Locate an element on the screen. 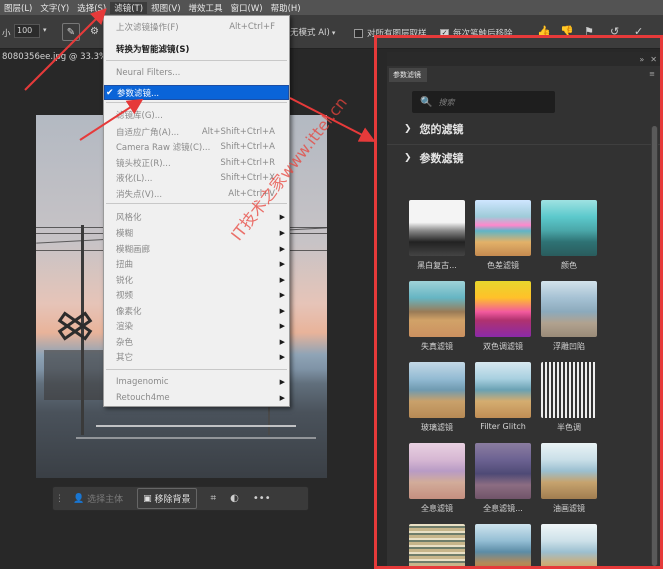  panel-tab: 参数滤镜 is located at coordinates (408, 75).